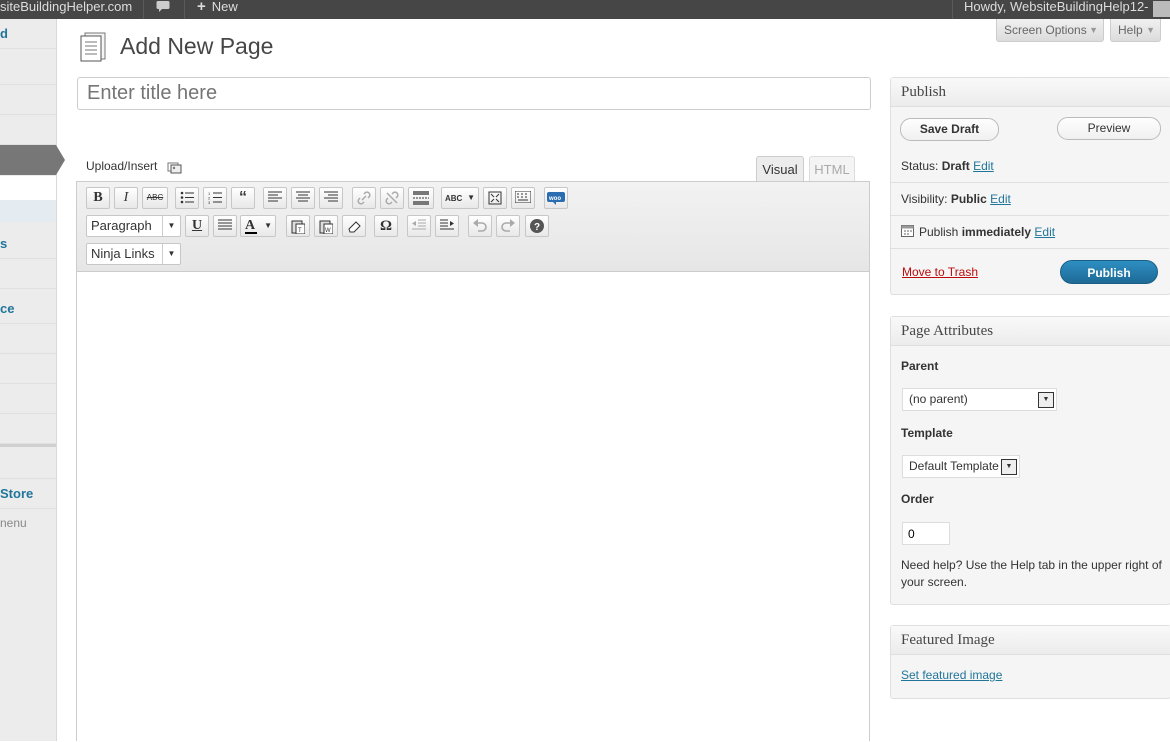 The width and height of the screenshot is (1170, 742). I want to click on fullscreen-icon, so click(495, 198).